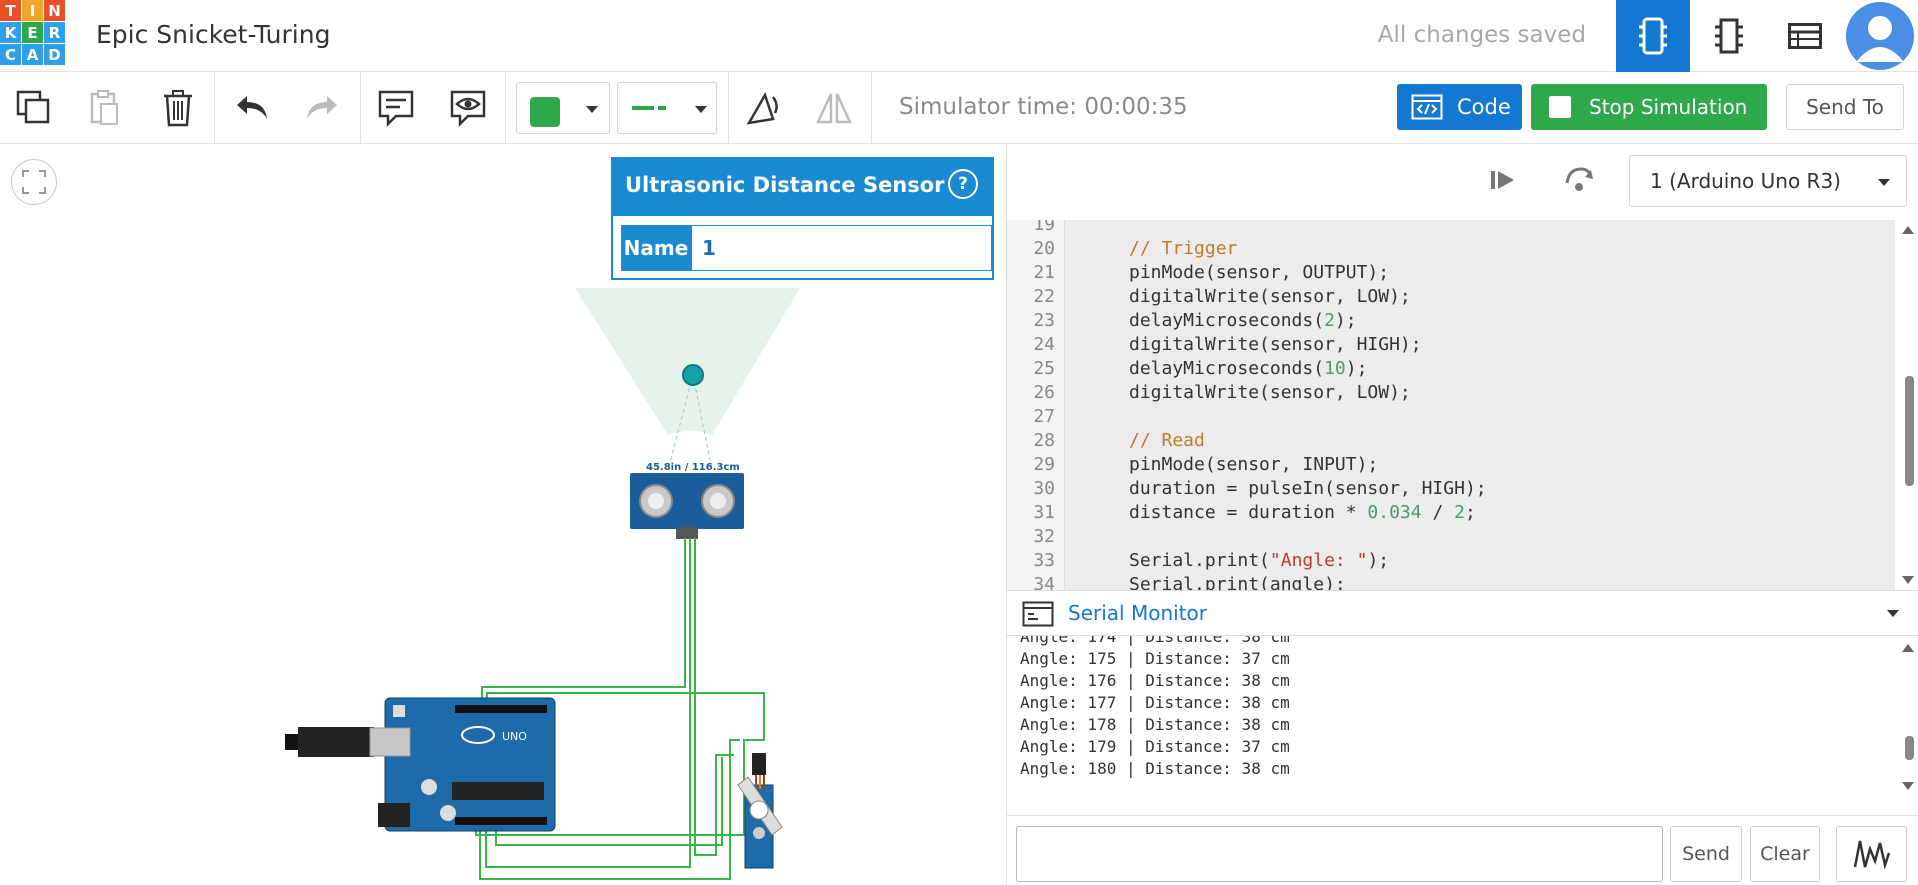 The height and width of the screenshot is (885, 1918). What do you see at coordinates (545, 112) in the screenshot?
I see `fill-color-swatch` at bounding box center [545, 112].